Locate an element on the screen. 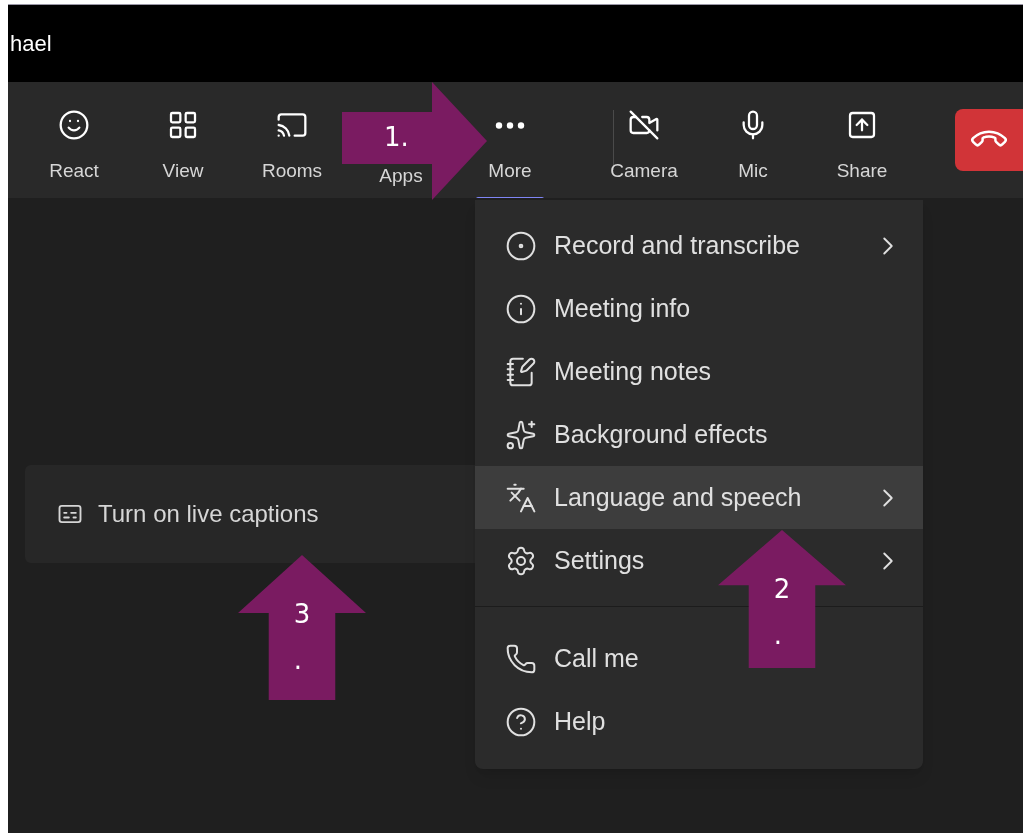  info-icon is located at coordinates (521, 308).